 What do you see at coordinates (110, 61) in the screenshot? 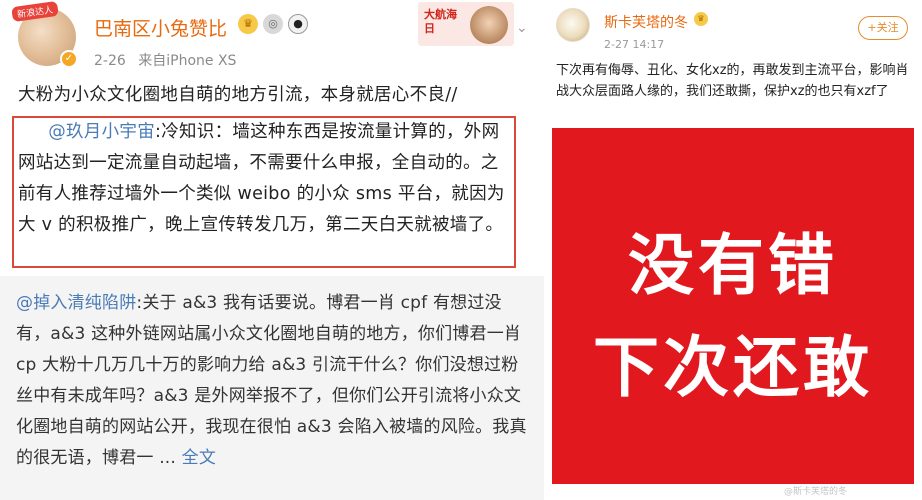
I see `left-post-time: 2-26` at bounding box center [110, 61].